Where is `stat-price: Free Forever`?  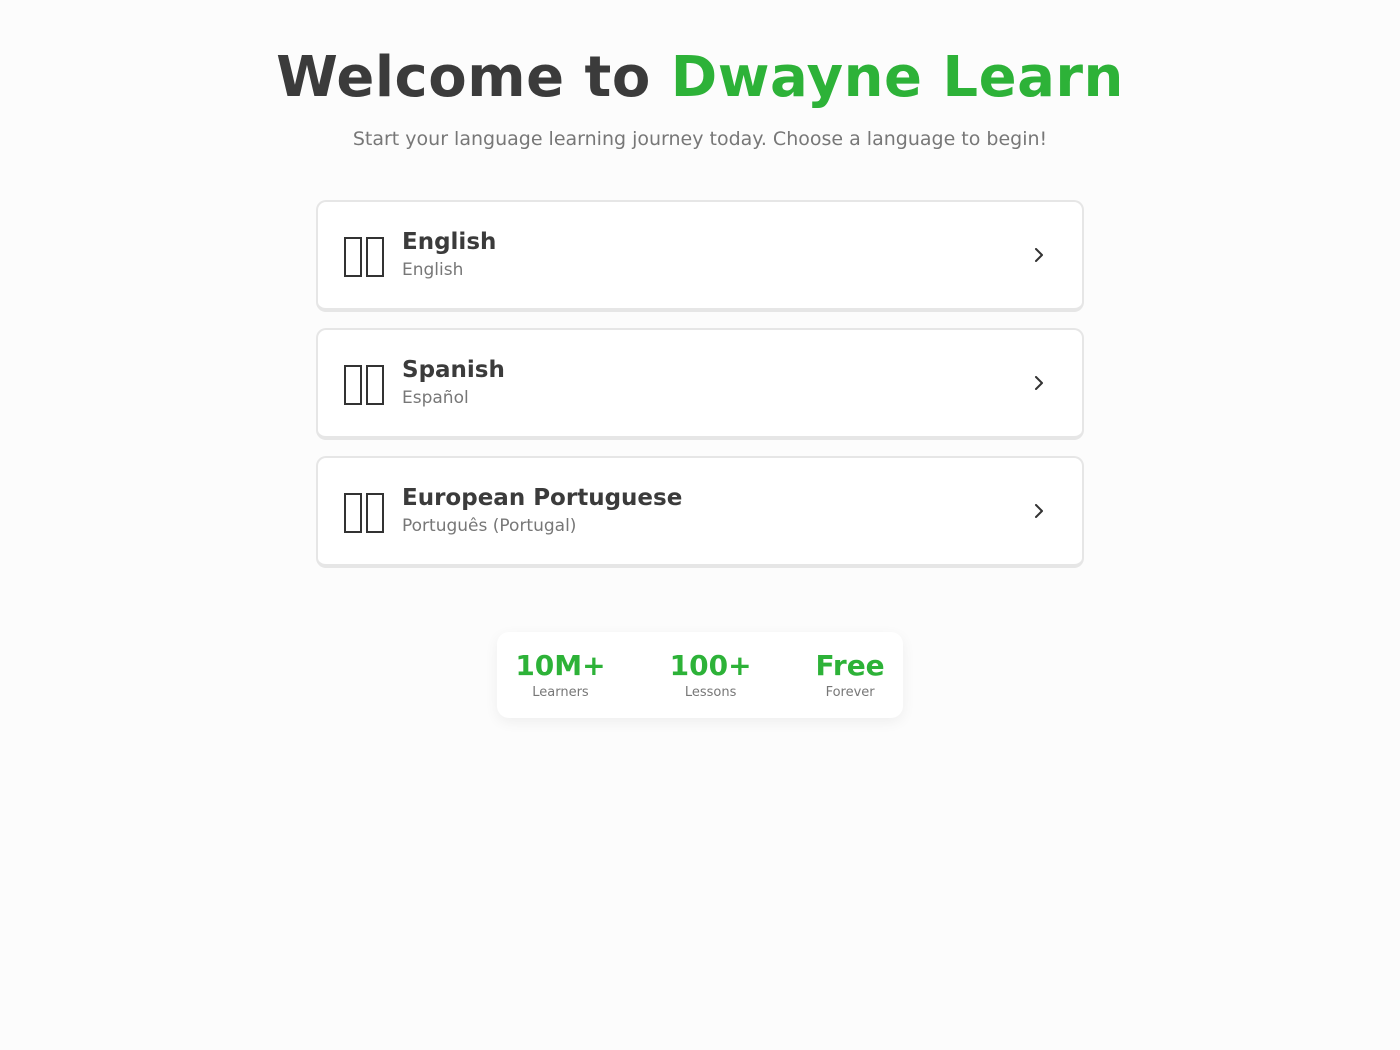 stat-price: Free Forever is located at coordinates (850, 675).